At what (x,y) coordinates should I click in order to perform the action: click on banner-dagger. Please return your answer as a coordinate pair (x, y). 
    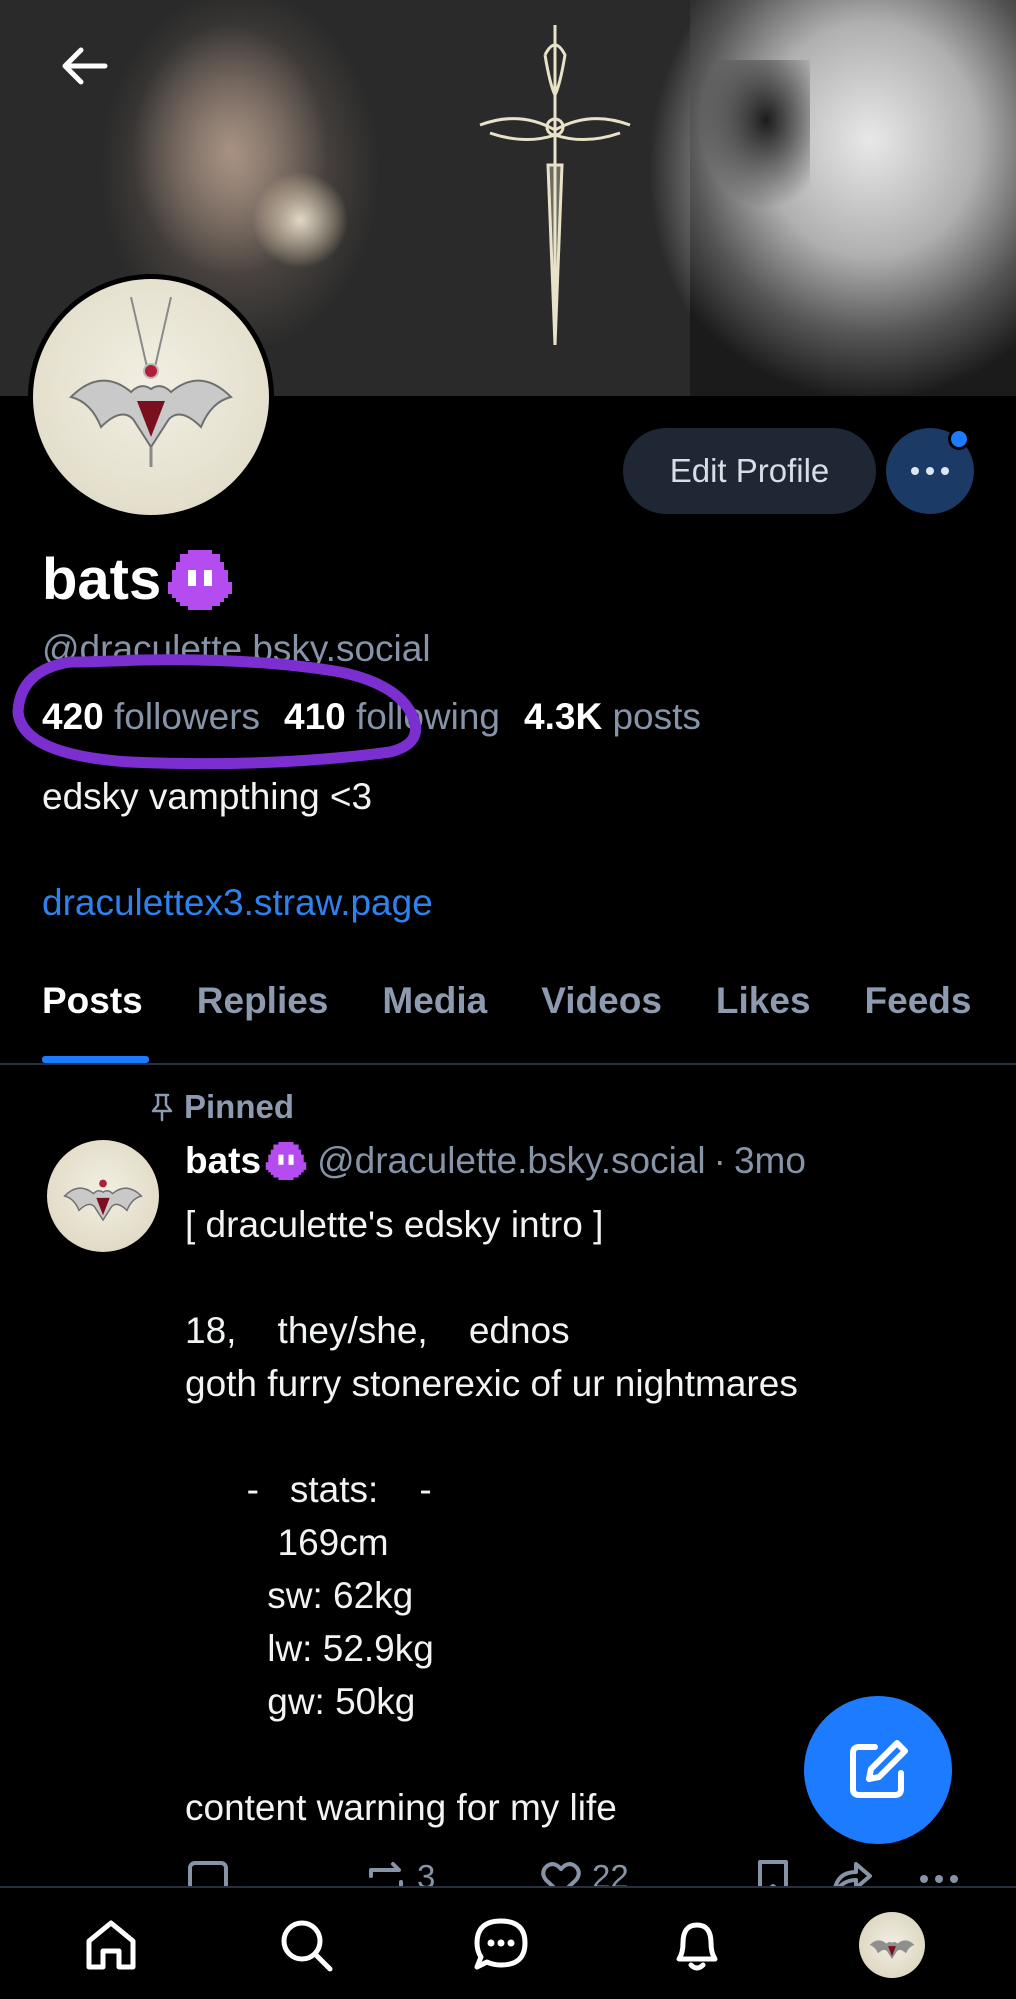
    Looking at the image, I should click on (555, 185).